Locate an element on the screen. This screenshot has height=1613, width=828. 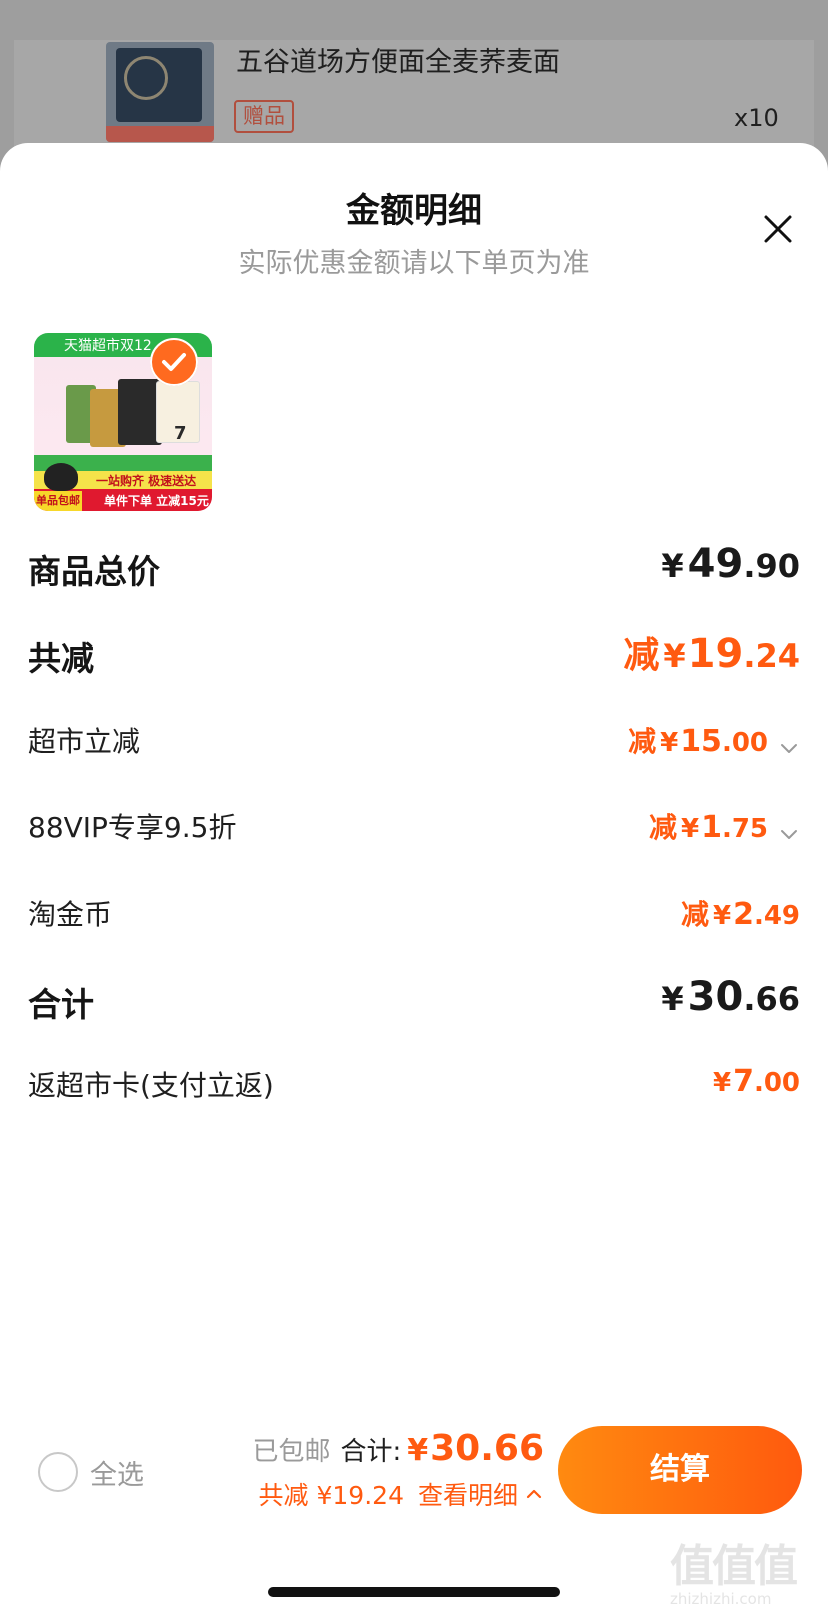
amount-integer: 30 is located at coordinates (715, 997).